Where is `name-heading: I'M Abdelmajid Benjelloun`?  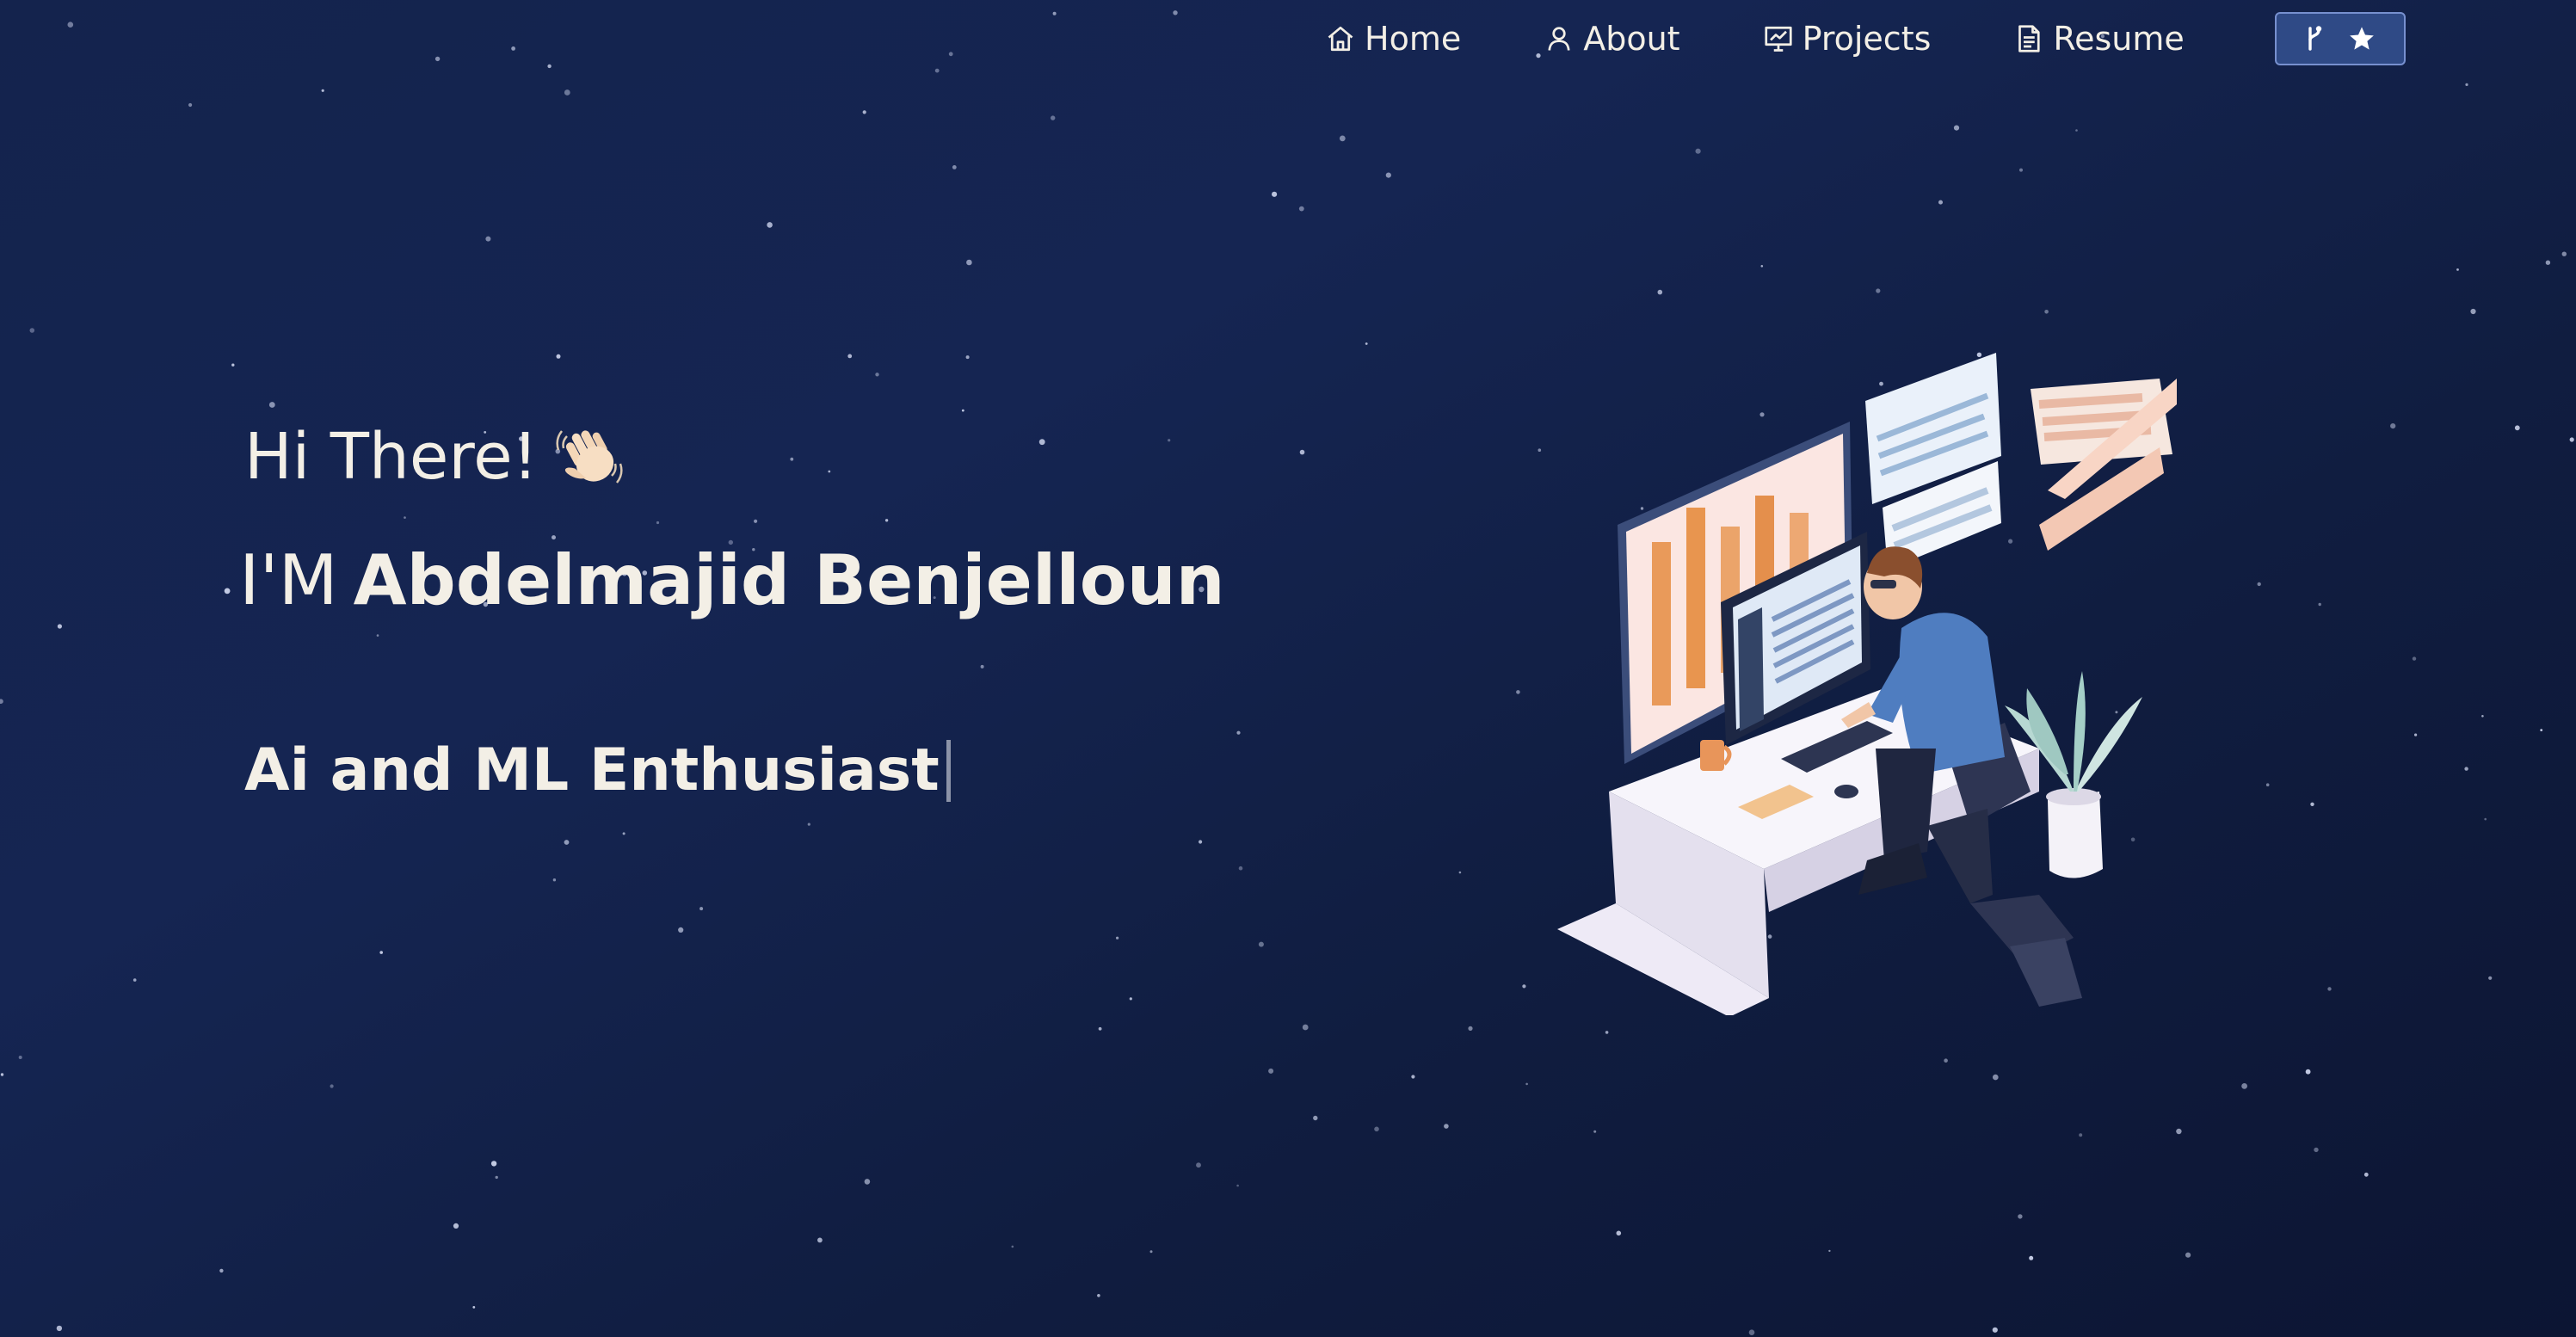
name-heading: I'M Abdelmajid Benjelloun is located at coordinates (732, 580).